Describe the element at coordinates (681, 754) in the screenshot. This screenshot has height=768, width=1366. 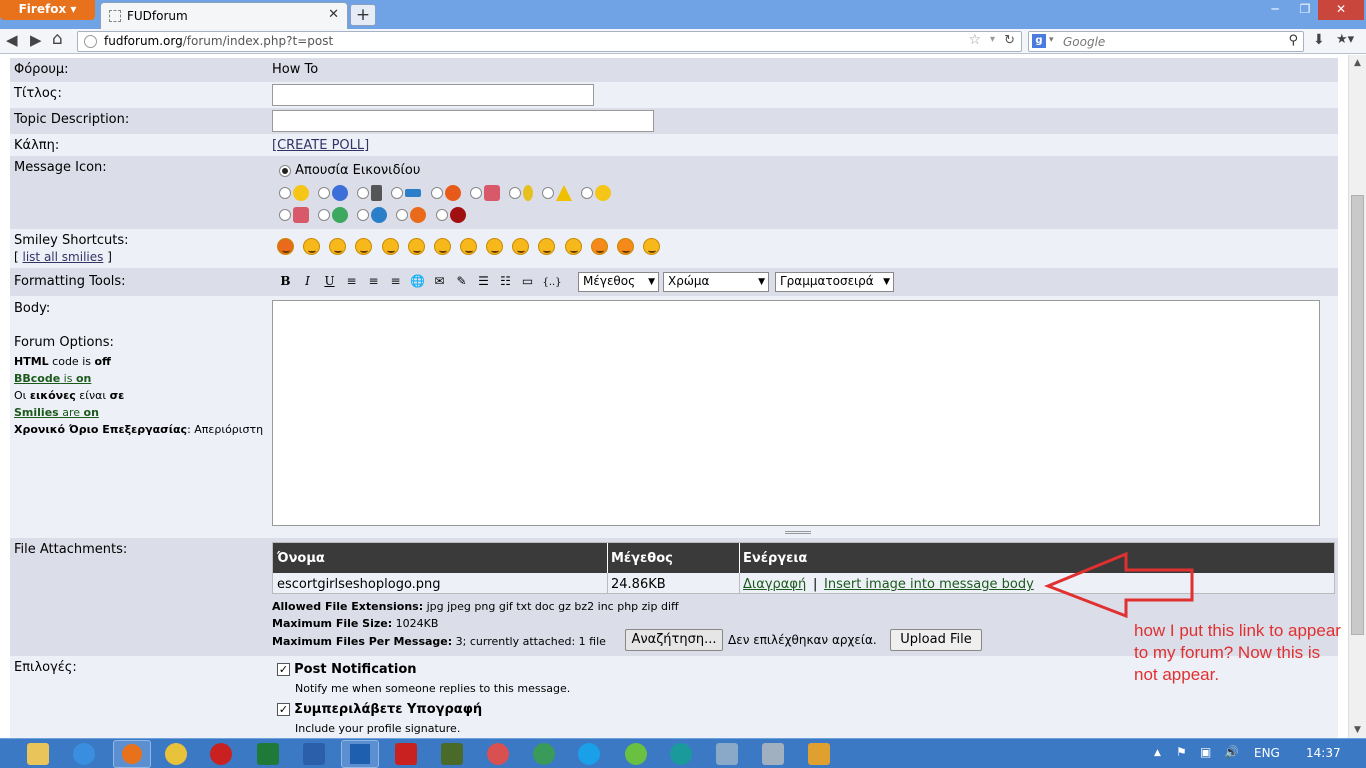
I see `teal-app-icon` at that location.